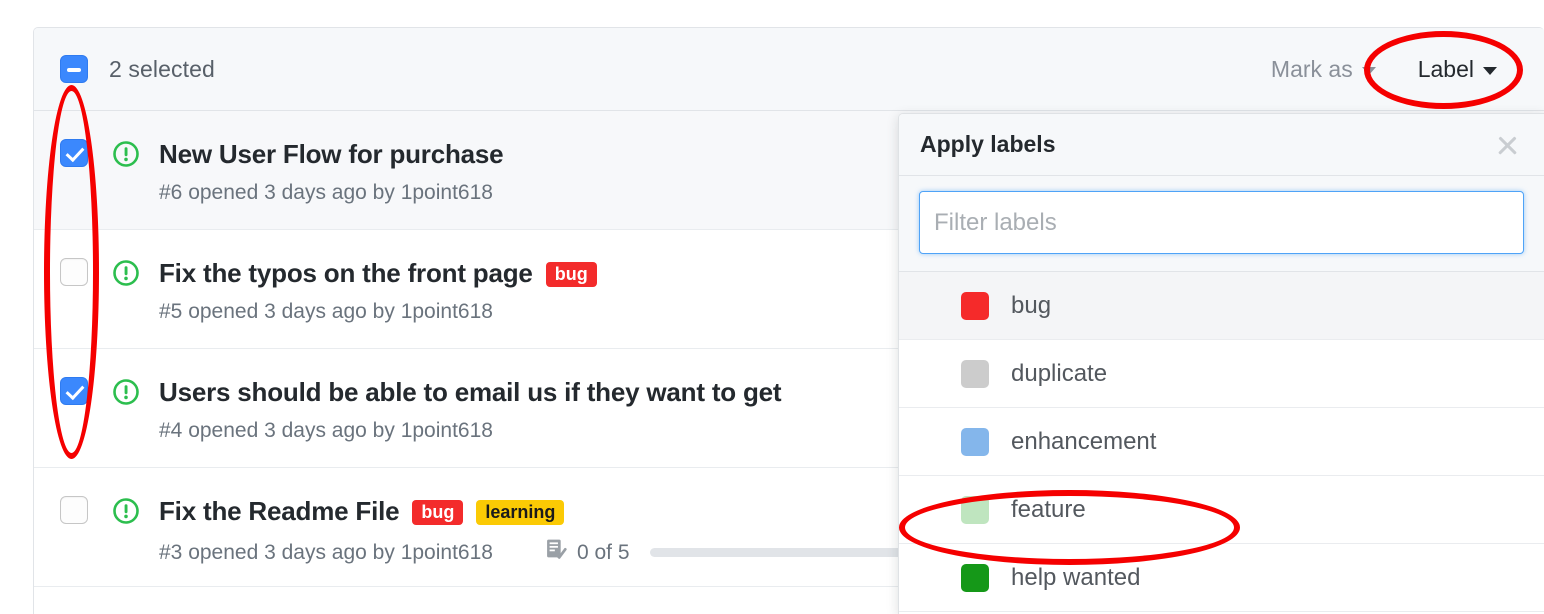 The width and height of the screenshot is (1544, 614). I want to click on mark-as-label: Mark as, so click(1311, 68).